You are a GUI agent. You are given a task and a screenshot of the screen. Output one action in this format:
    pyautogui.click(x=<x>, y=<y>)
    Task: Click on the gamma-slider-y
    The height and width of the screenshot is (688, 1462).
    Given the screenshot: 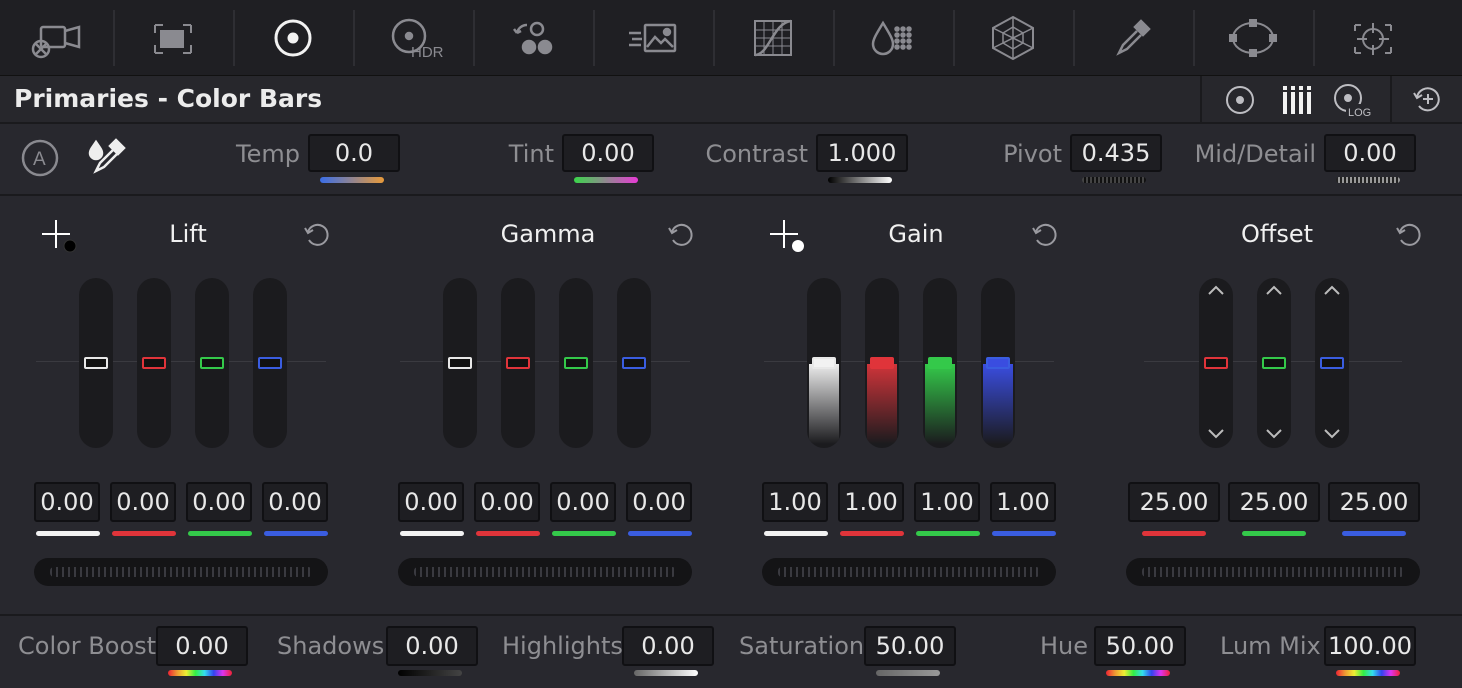 What is the action you would take?
    pyautogui.click(x=460, y=363)
    